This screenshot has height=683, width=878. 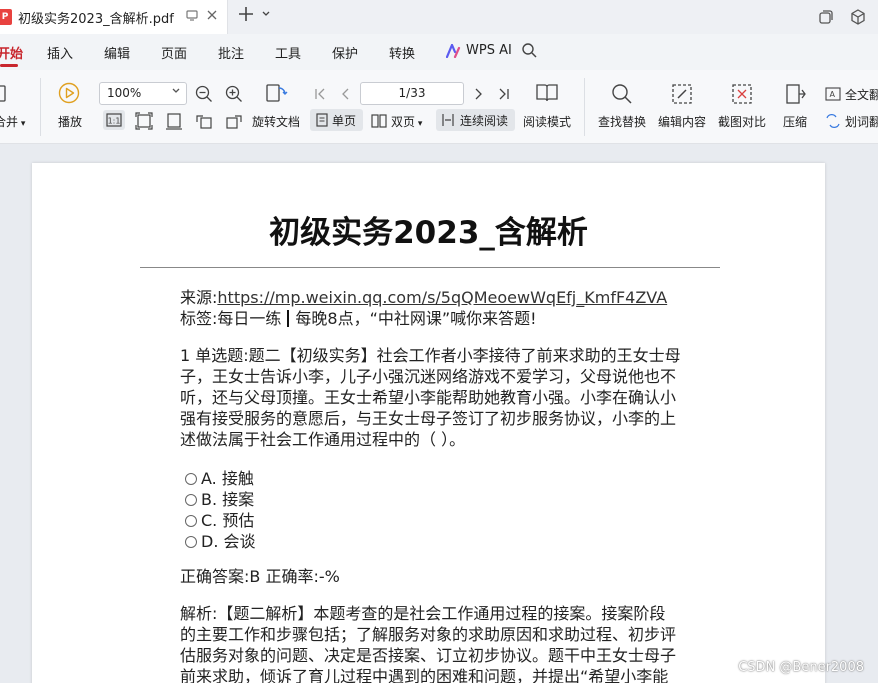 I want to click on tags-line: 标签:每日一练 每晚8点，“中社网课”喊你来答题!, so click(x=358, y=318).